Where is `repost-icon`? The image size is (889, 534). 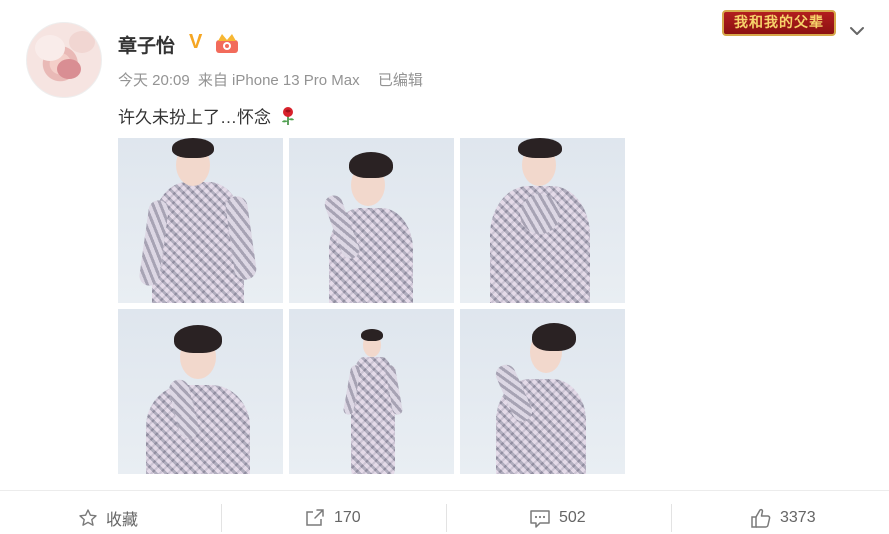
repost-icon is located at coordinates (315, 517).